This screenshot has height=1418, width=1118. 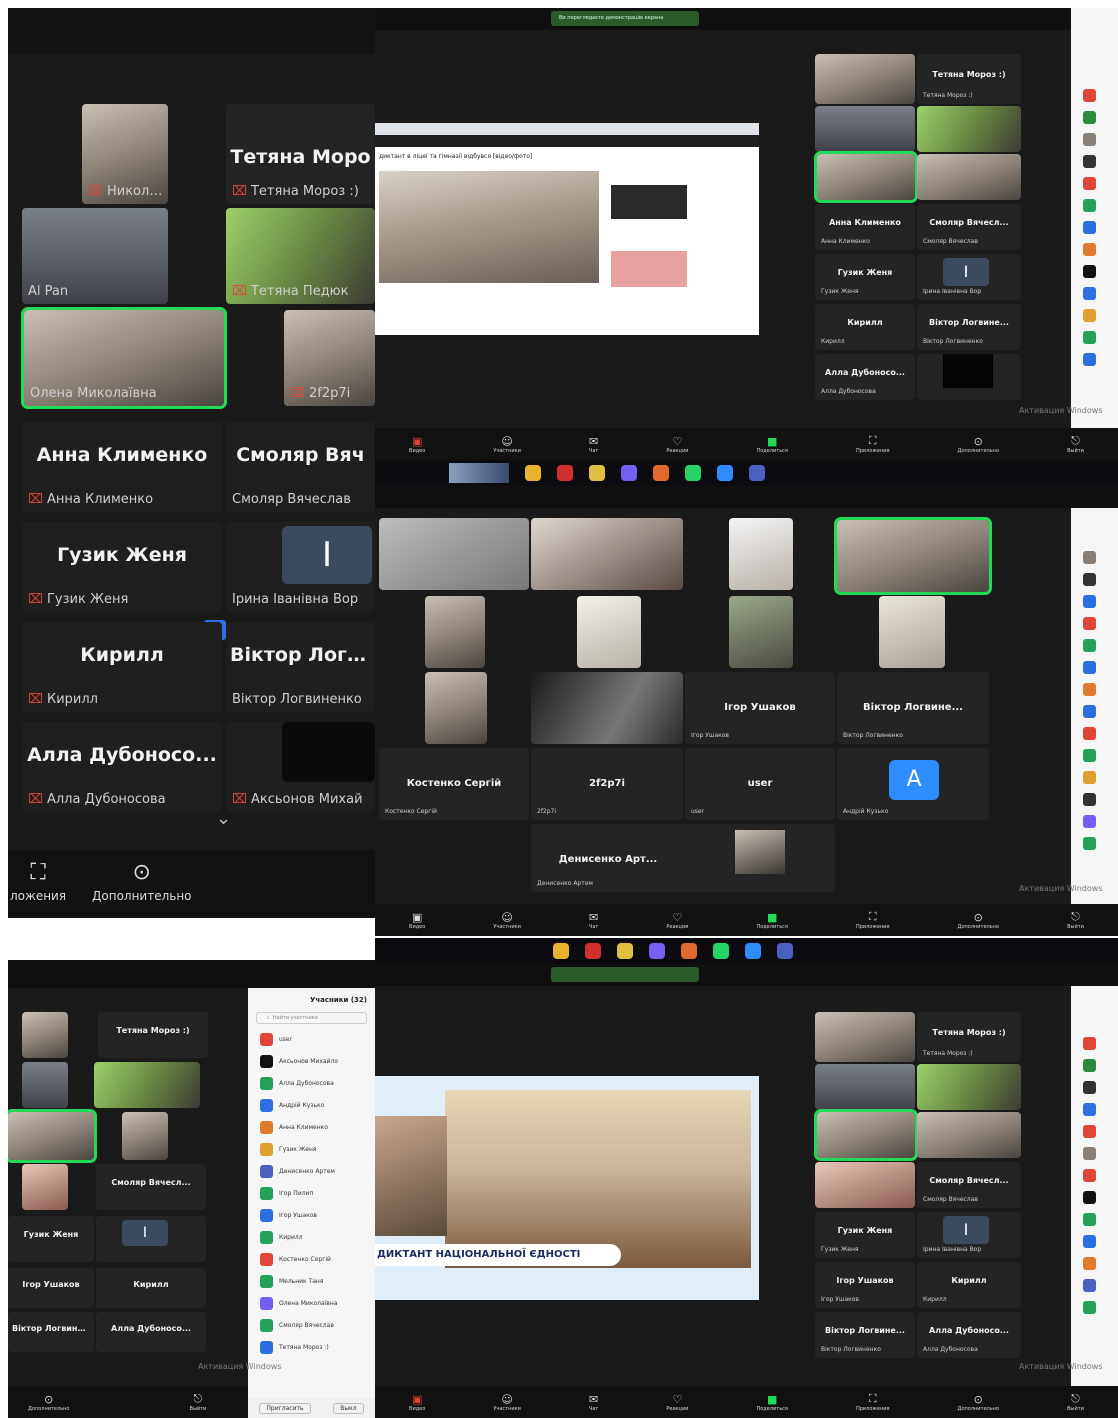 What do you see at coordinates (760, 708) in the screenshot?
I see `tile-ushakov: Ігор Ушаков Ігор Ушаков` at bounding box center [760, 708].